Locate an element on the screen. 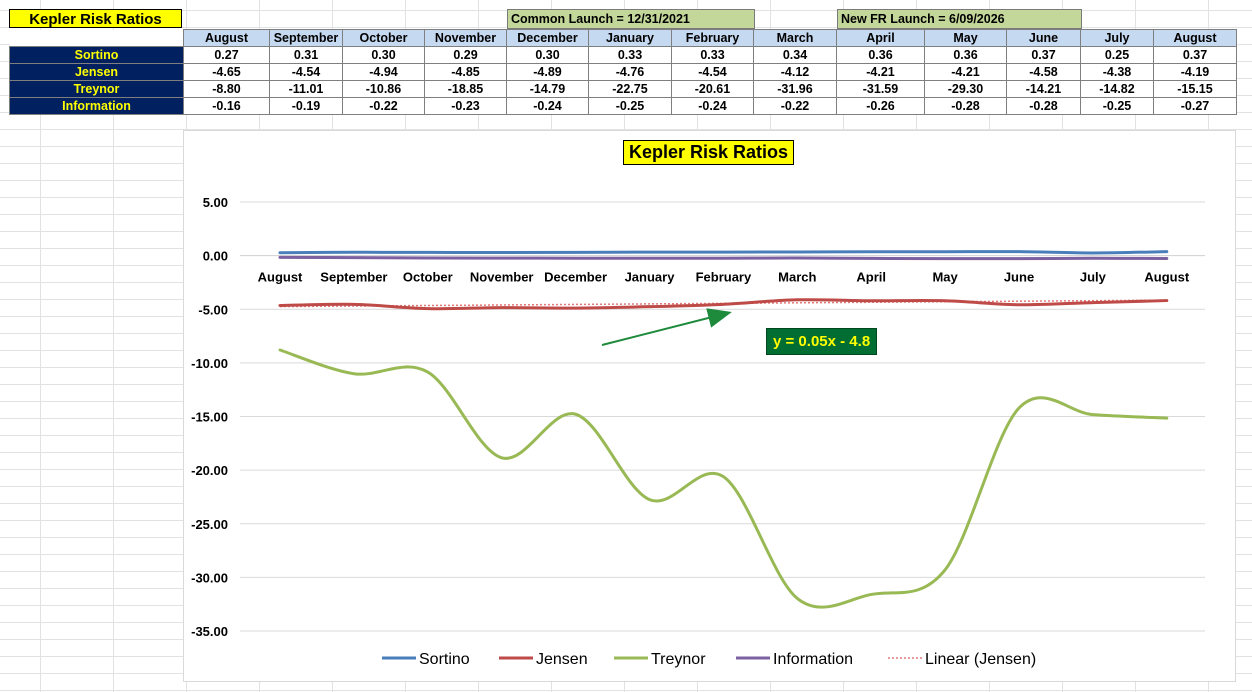 The width and height of the screenshot is (1252, 692). x-category-label: September is located at coordinates (353, 277).